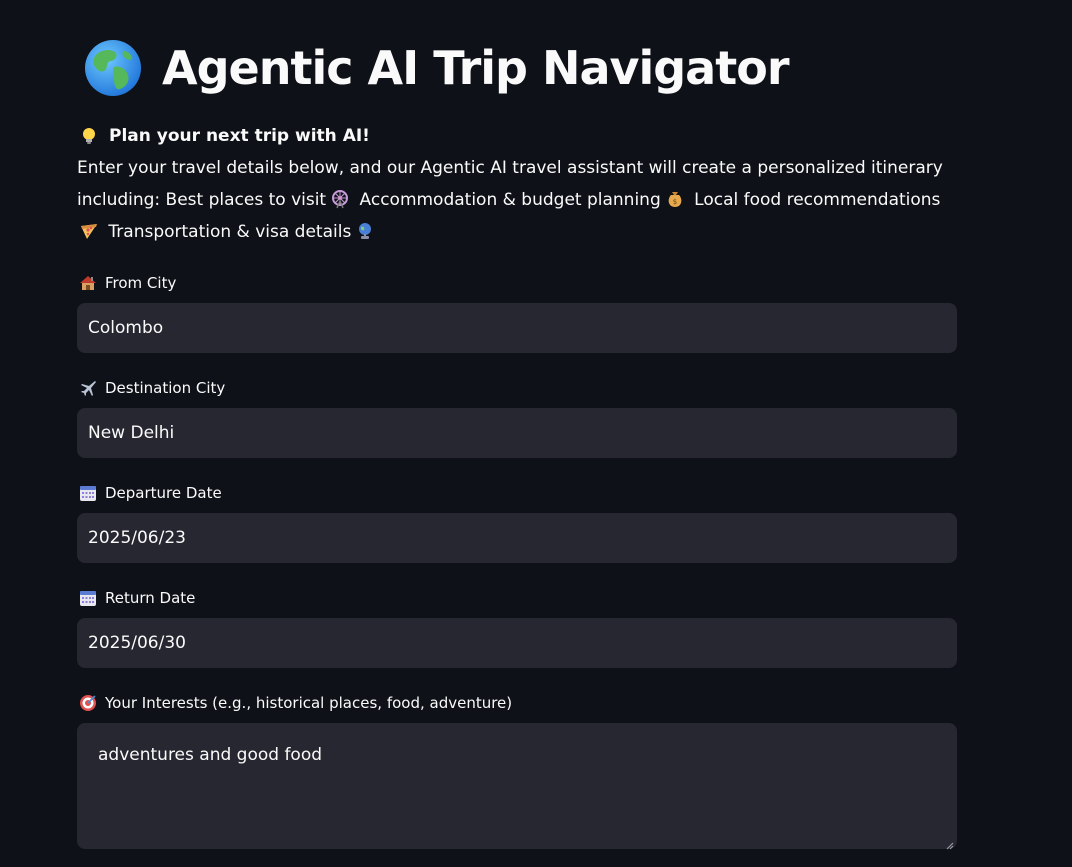 Image resolution: width=1072 pixels, height=867 pixels. I want to click on title-row: Agentic AI Trip Navigator, so click(437, 68).